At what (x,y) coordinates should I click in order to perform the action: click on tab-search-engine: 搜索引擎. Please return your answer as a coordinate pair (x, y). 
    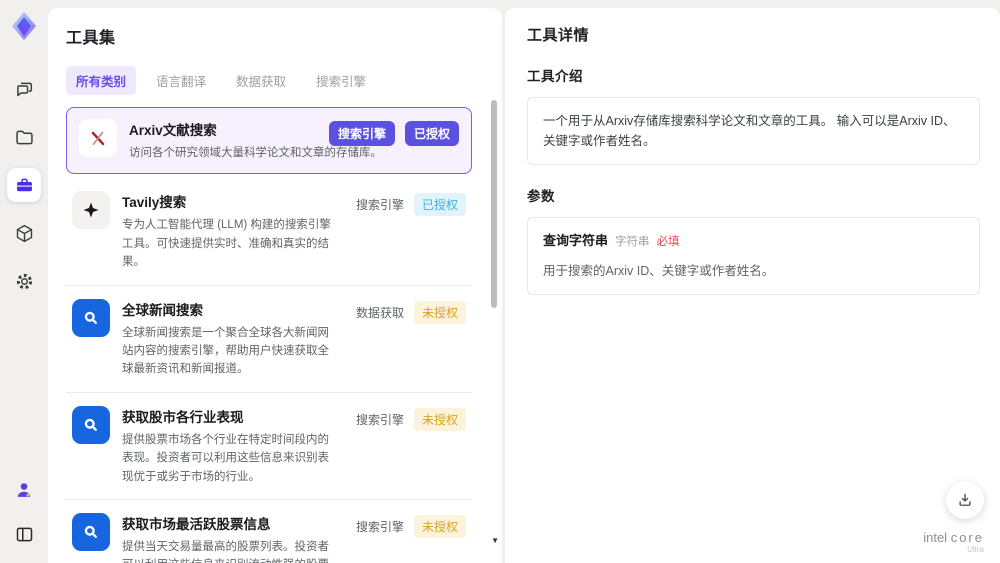
    Looking at the image, I should click on (341, 80).